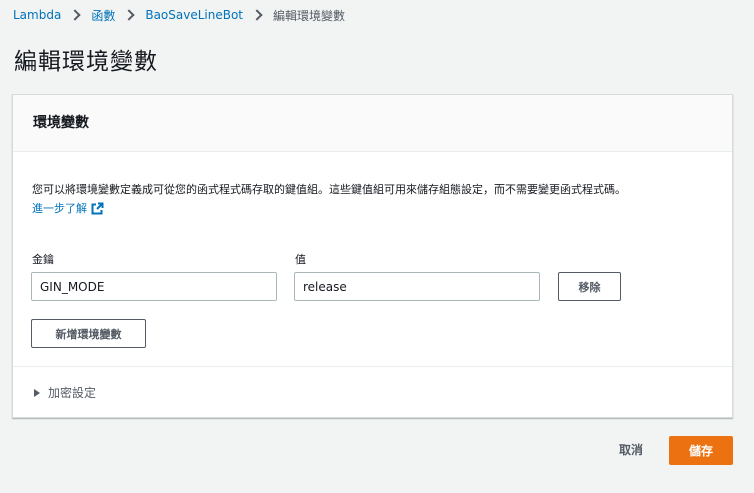 The image size is (754, 493). Describe the element at coordinates (309, 15) in the screenshot. I see `breadcrumb-current: 編輯環境變數` at that location.